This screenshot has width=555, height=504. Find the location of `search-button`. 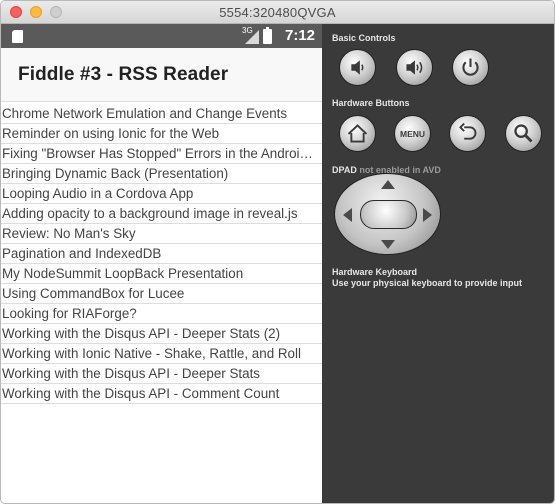

search-button is located at coordinates (523, 133).